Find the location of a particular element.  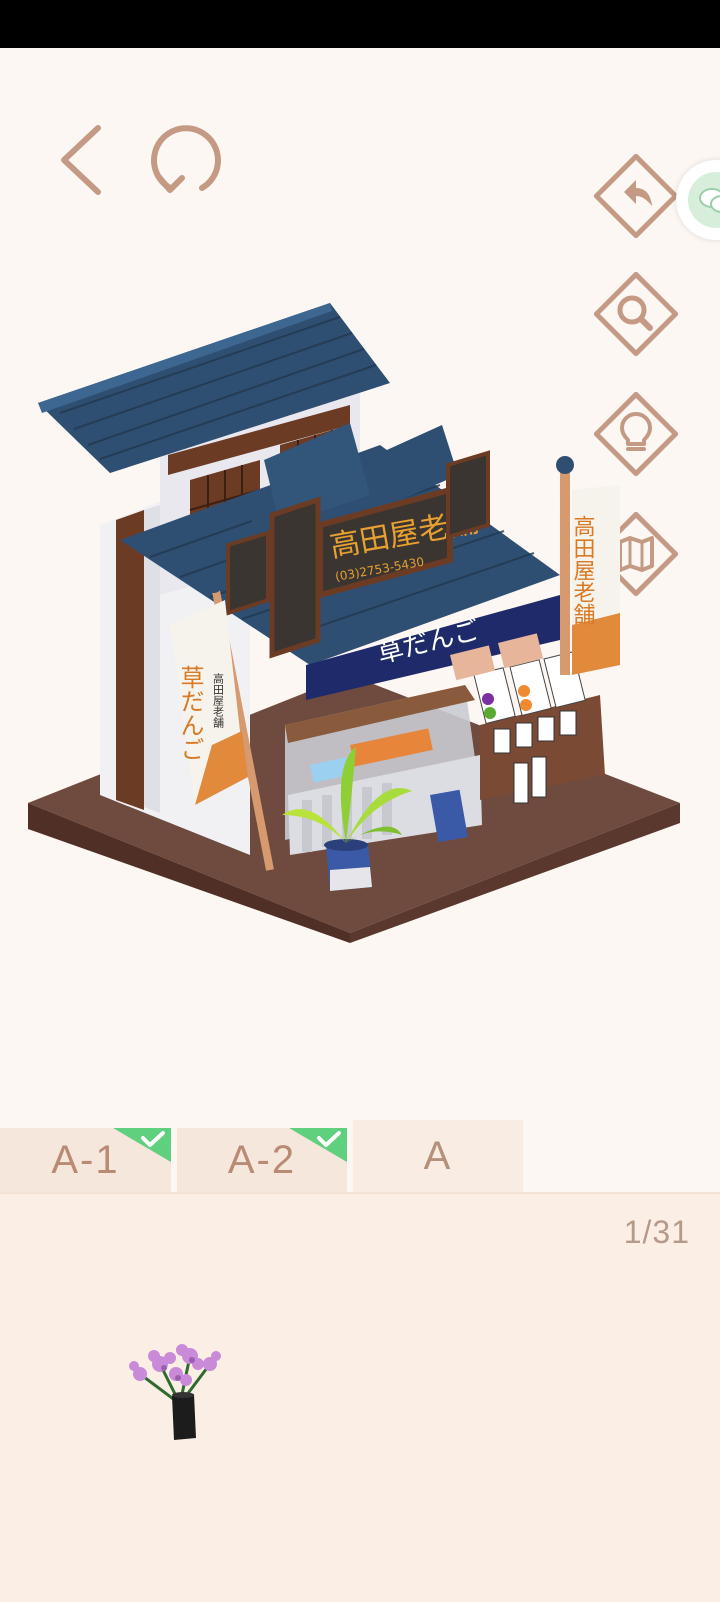

stage-tabs: A-1 A-2 A is located at coordinates (360, 1156).